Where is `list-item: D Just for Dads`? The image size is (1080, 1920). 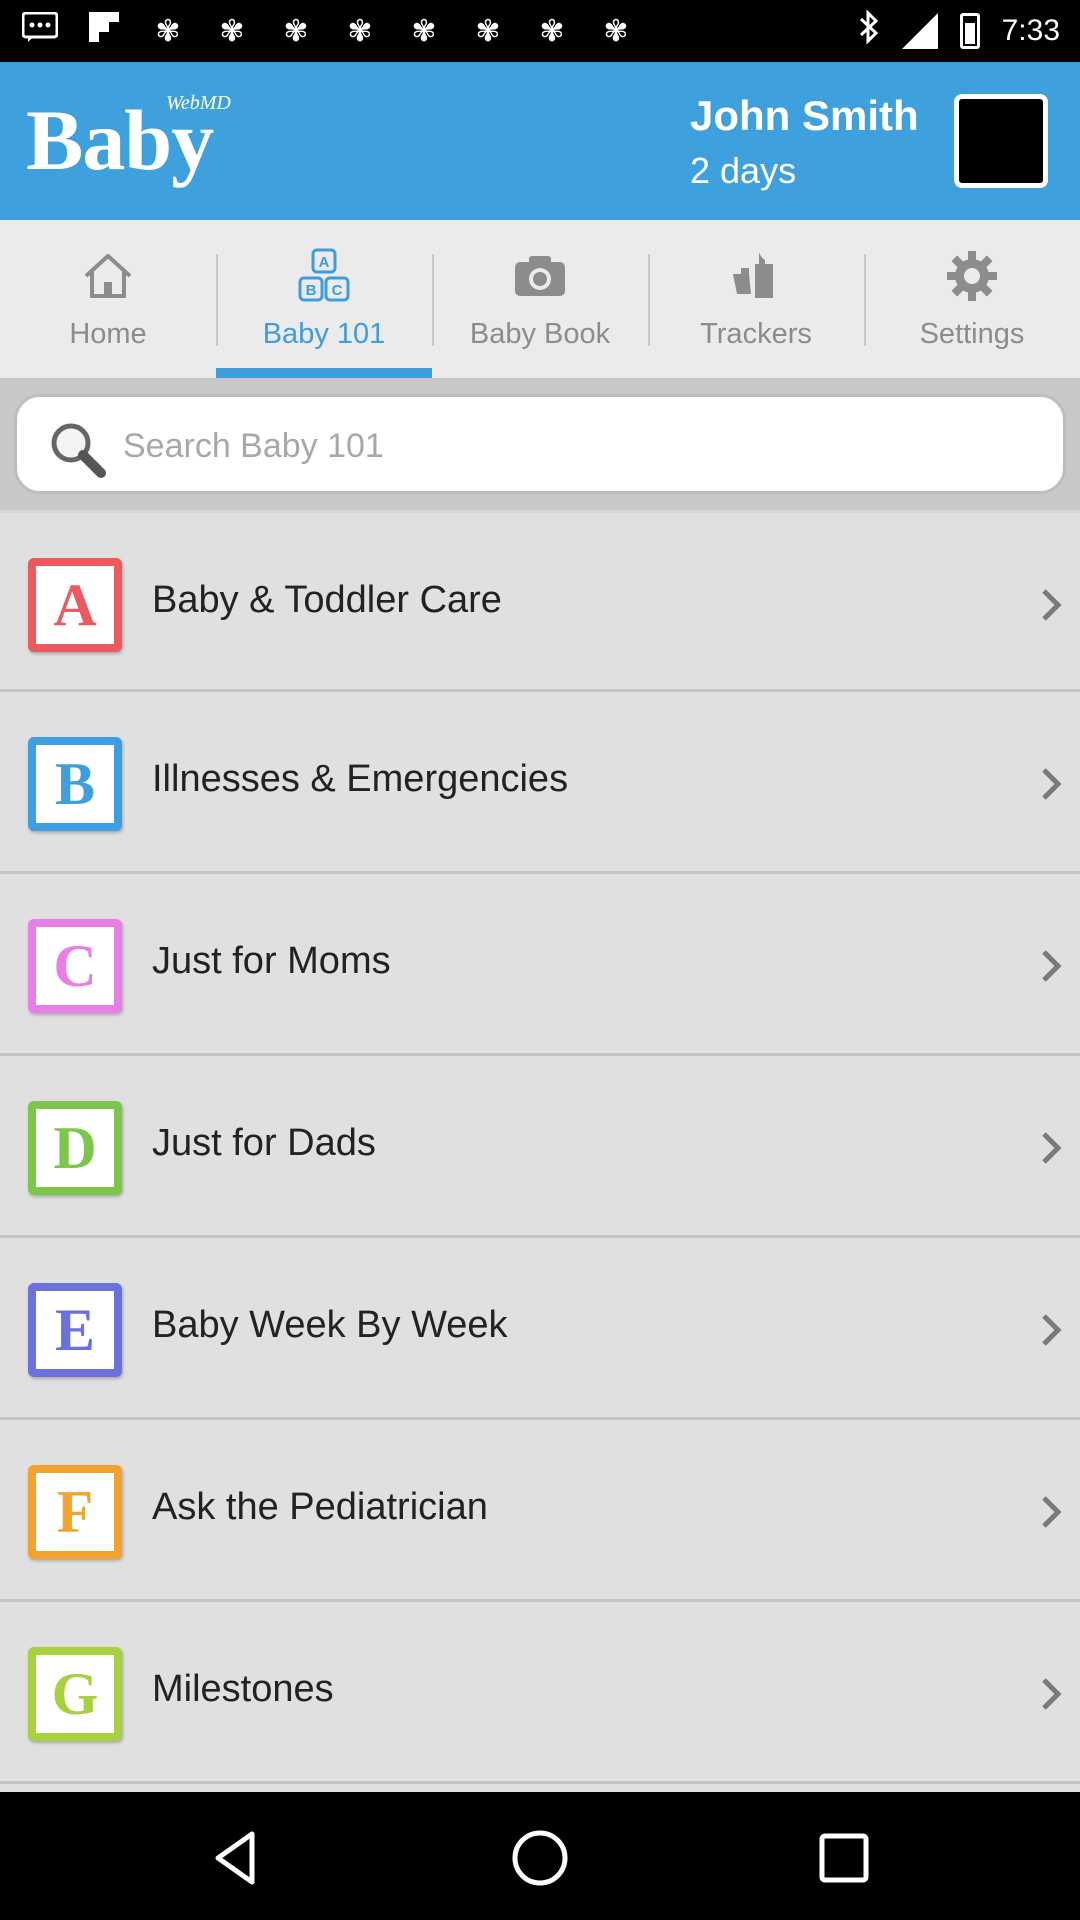
list-item: D Just for Dads is located at coordinates (540, 1147).